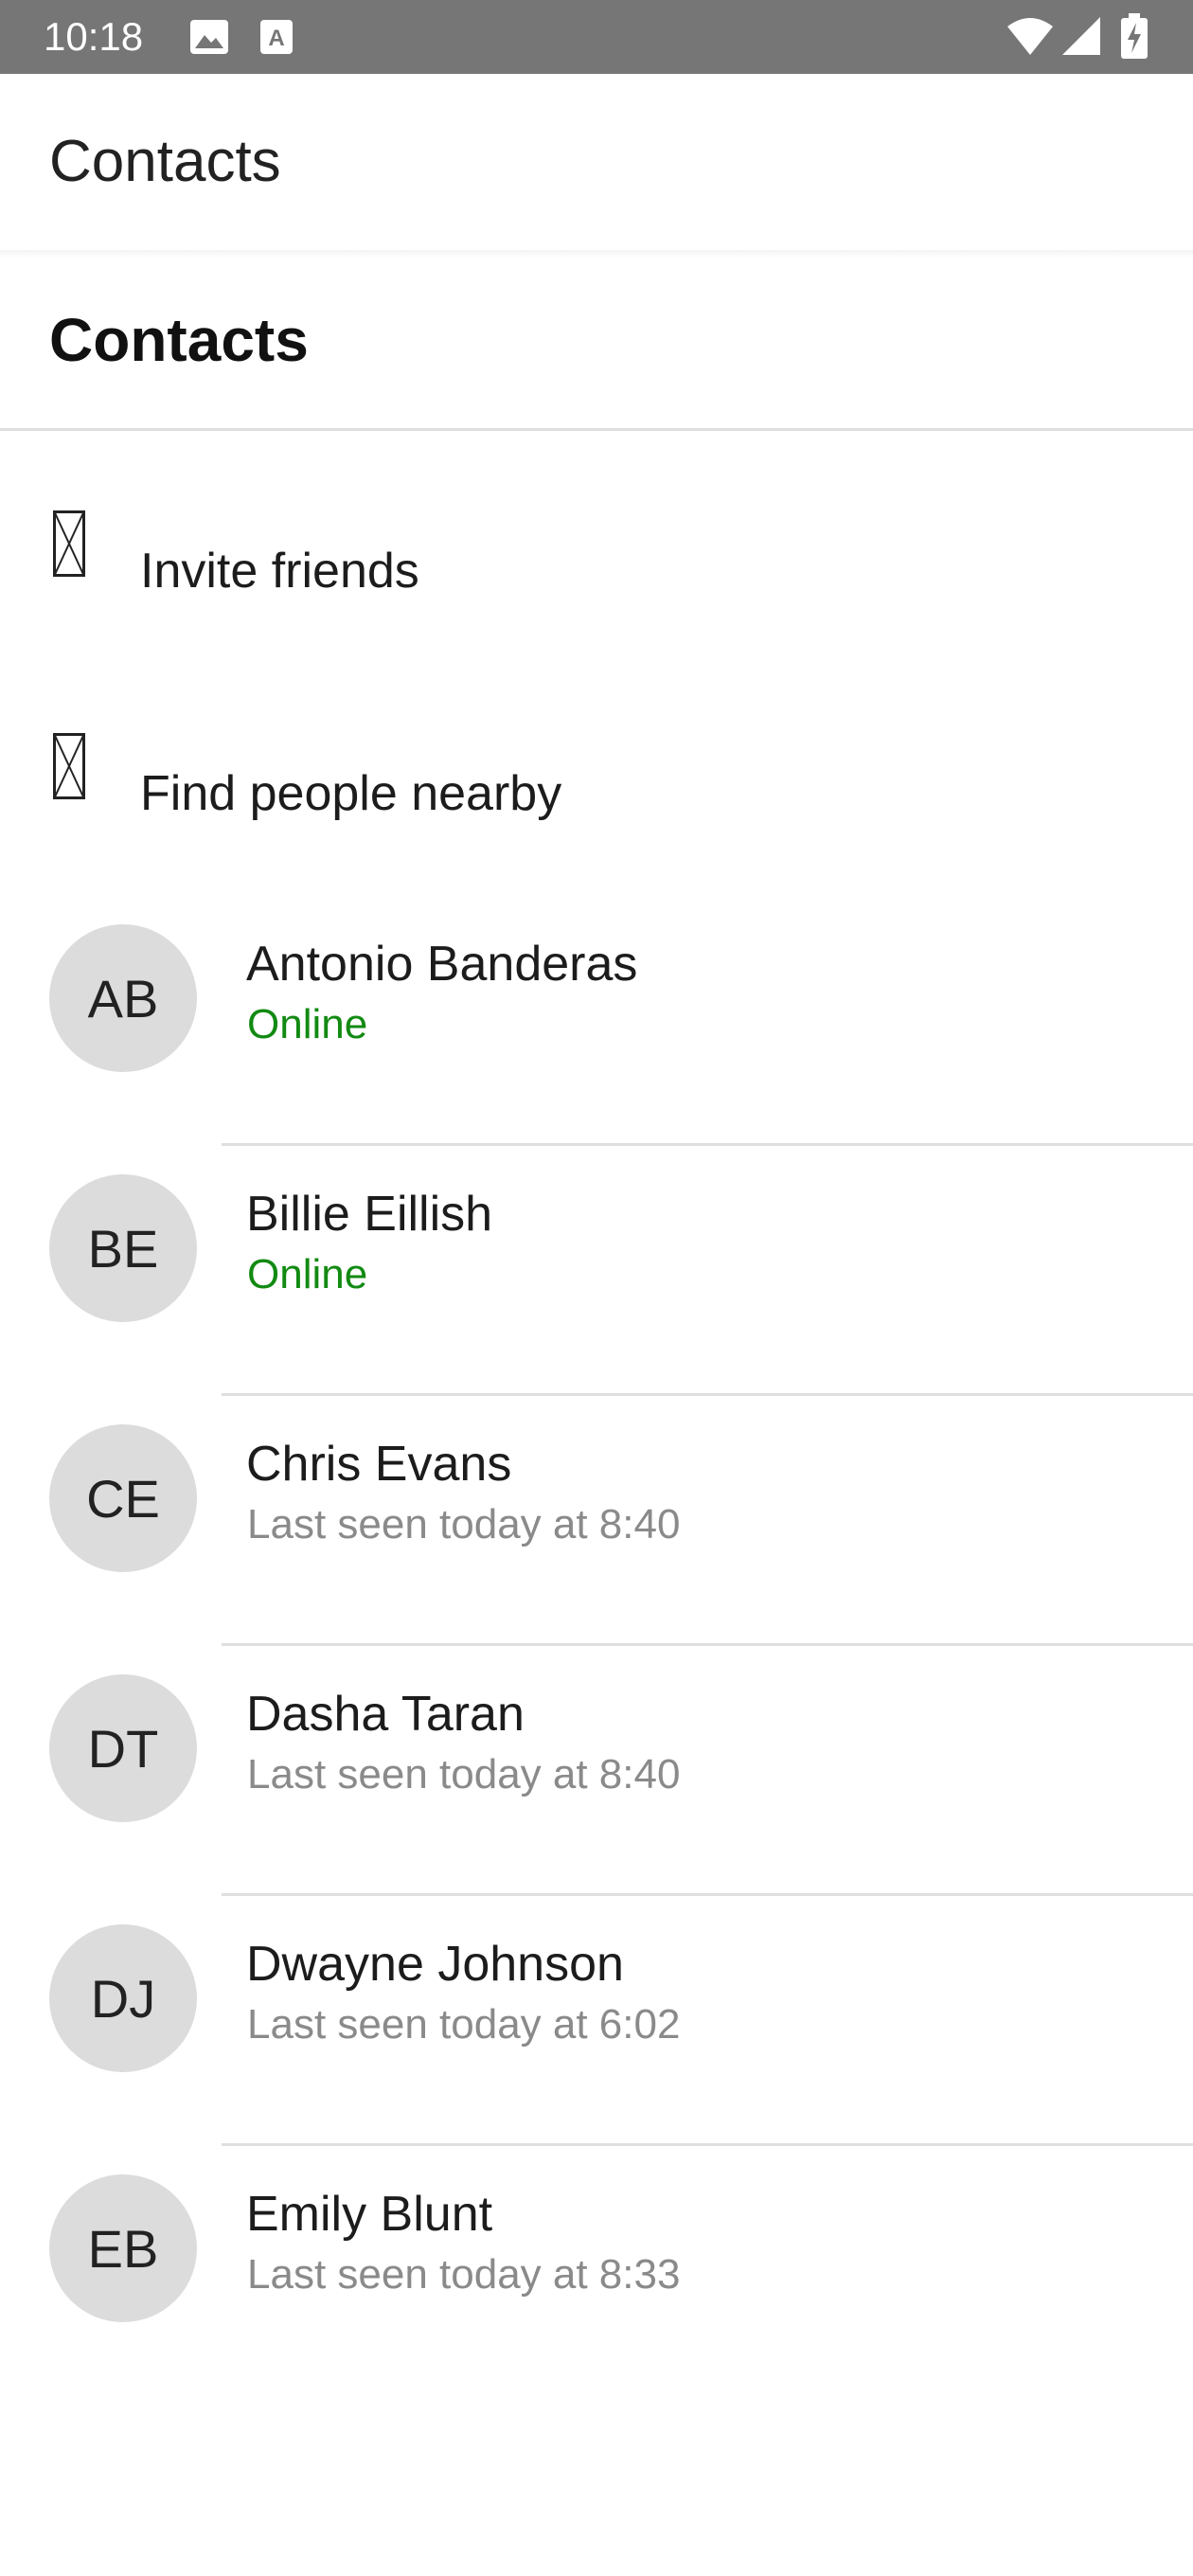 The height and width of the screenshot is (2576, 1193). Describe the element at coordinates (596, 254) in the screenshot. I see `app-bar-shadow` at that location.